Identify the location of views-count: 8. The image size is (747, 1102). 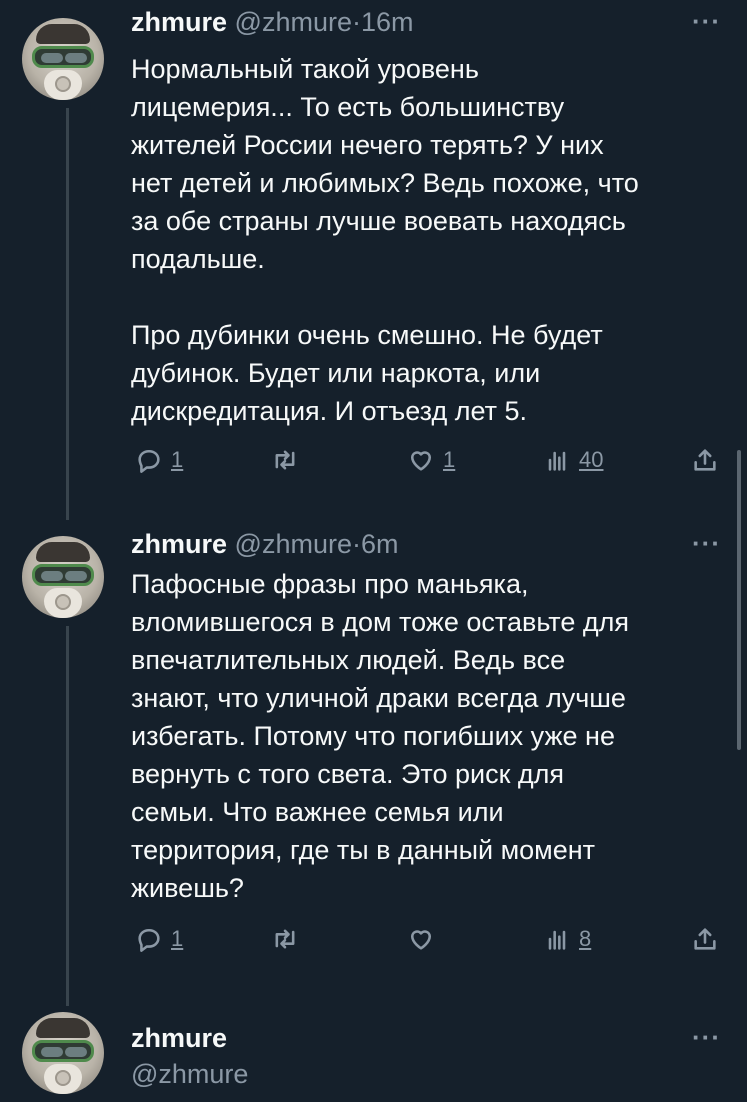
(585, 938).